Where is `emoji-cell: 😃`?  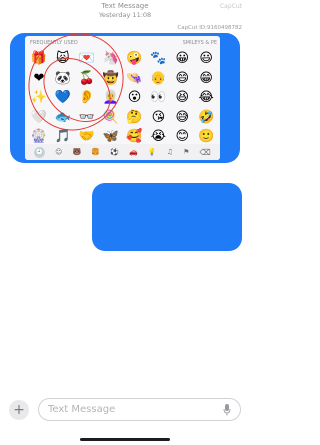
emoji-cell: 😃 is located at coordinates (206, 59).